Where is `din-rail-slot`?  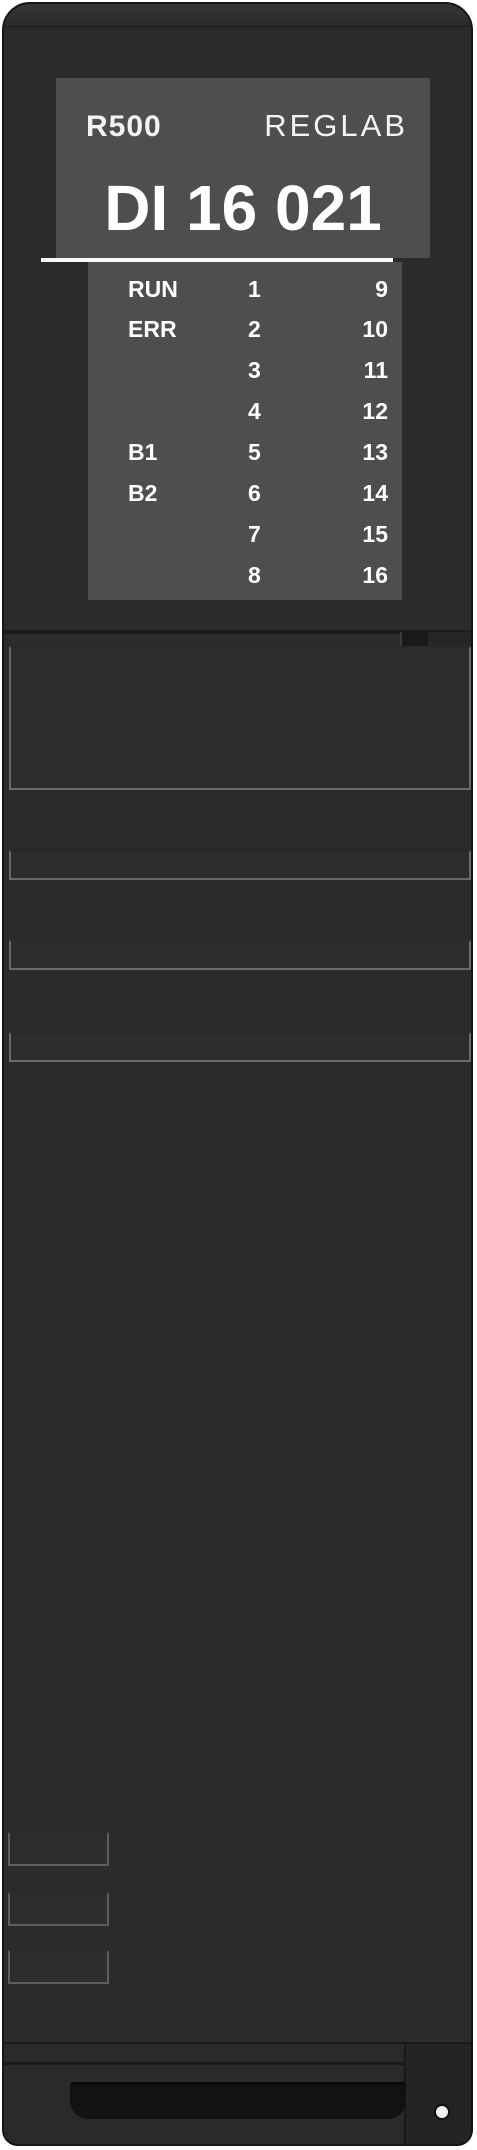 din-rail-slot is located at coordinates (238, 2100).